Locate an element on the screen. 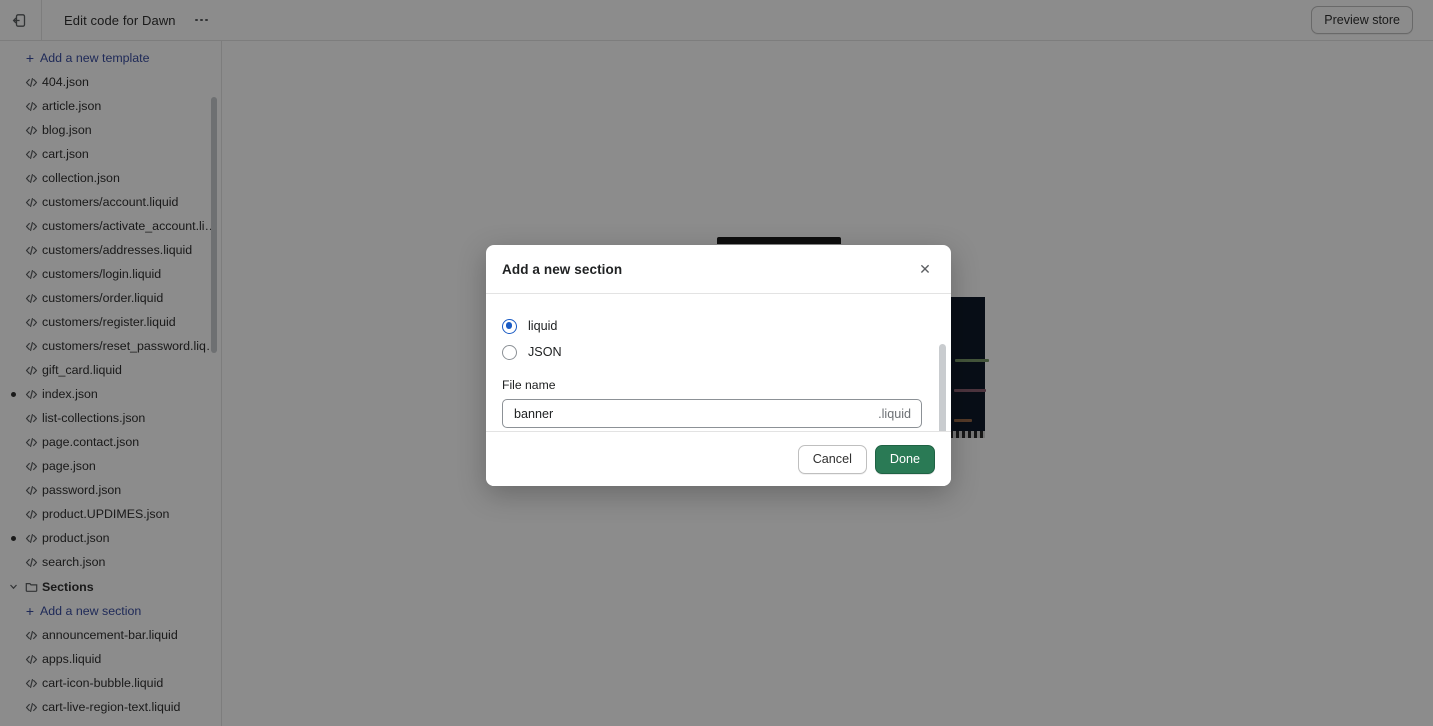  dialog-body: liquid JSON File name banner .liquid is located at coordinates (718, 363).